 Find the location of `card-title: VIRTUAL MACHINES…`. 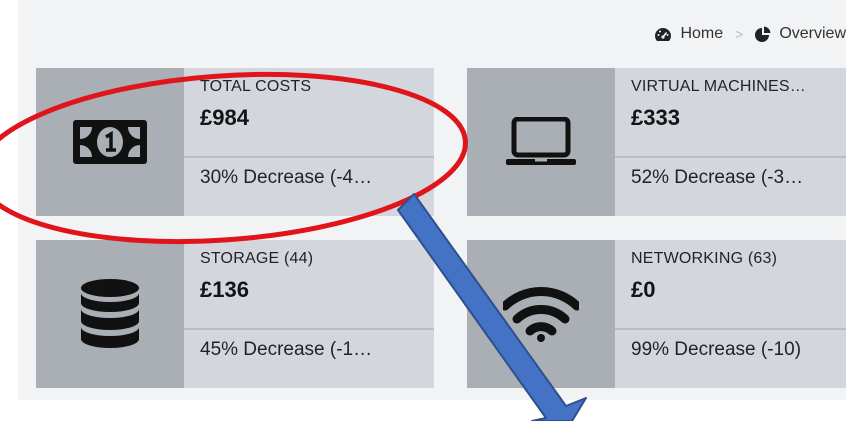

card-title: VIRTUAL MACHINES… is located at coordinates (718, 86).